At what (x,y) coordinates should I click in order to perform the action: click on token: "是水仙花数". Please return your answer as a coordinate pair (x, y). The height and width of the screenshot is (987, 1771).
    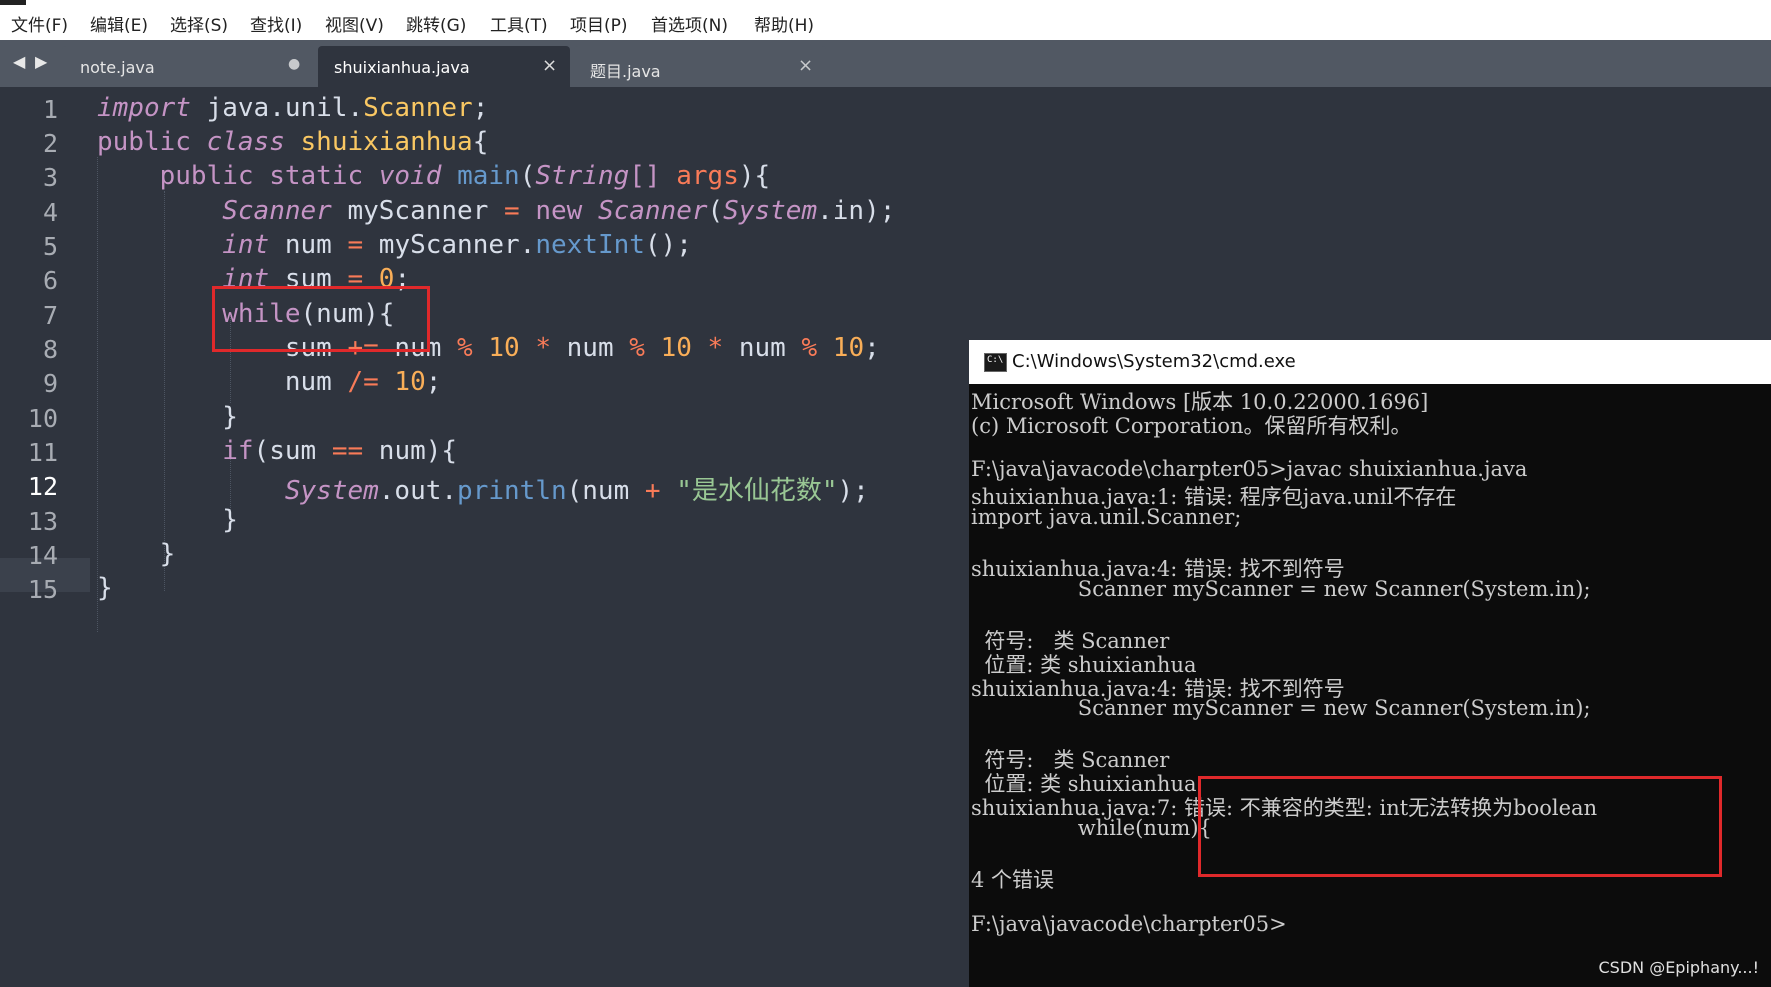
    Looking at the image, I should click on (757, 491).